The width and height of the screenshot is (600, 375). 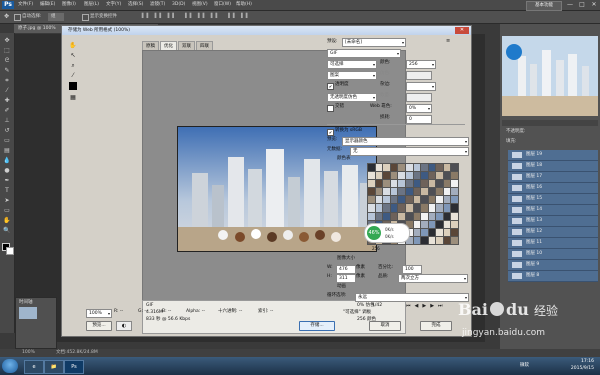 I want to click on lossy-field: 0, so click(x=419, y=119).